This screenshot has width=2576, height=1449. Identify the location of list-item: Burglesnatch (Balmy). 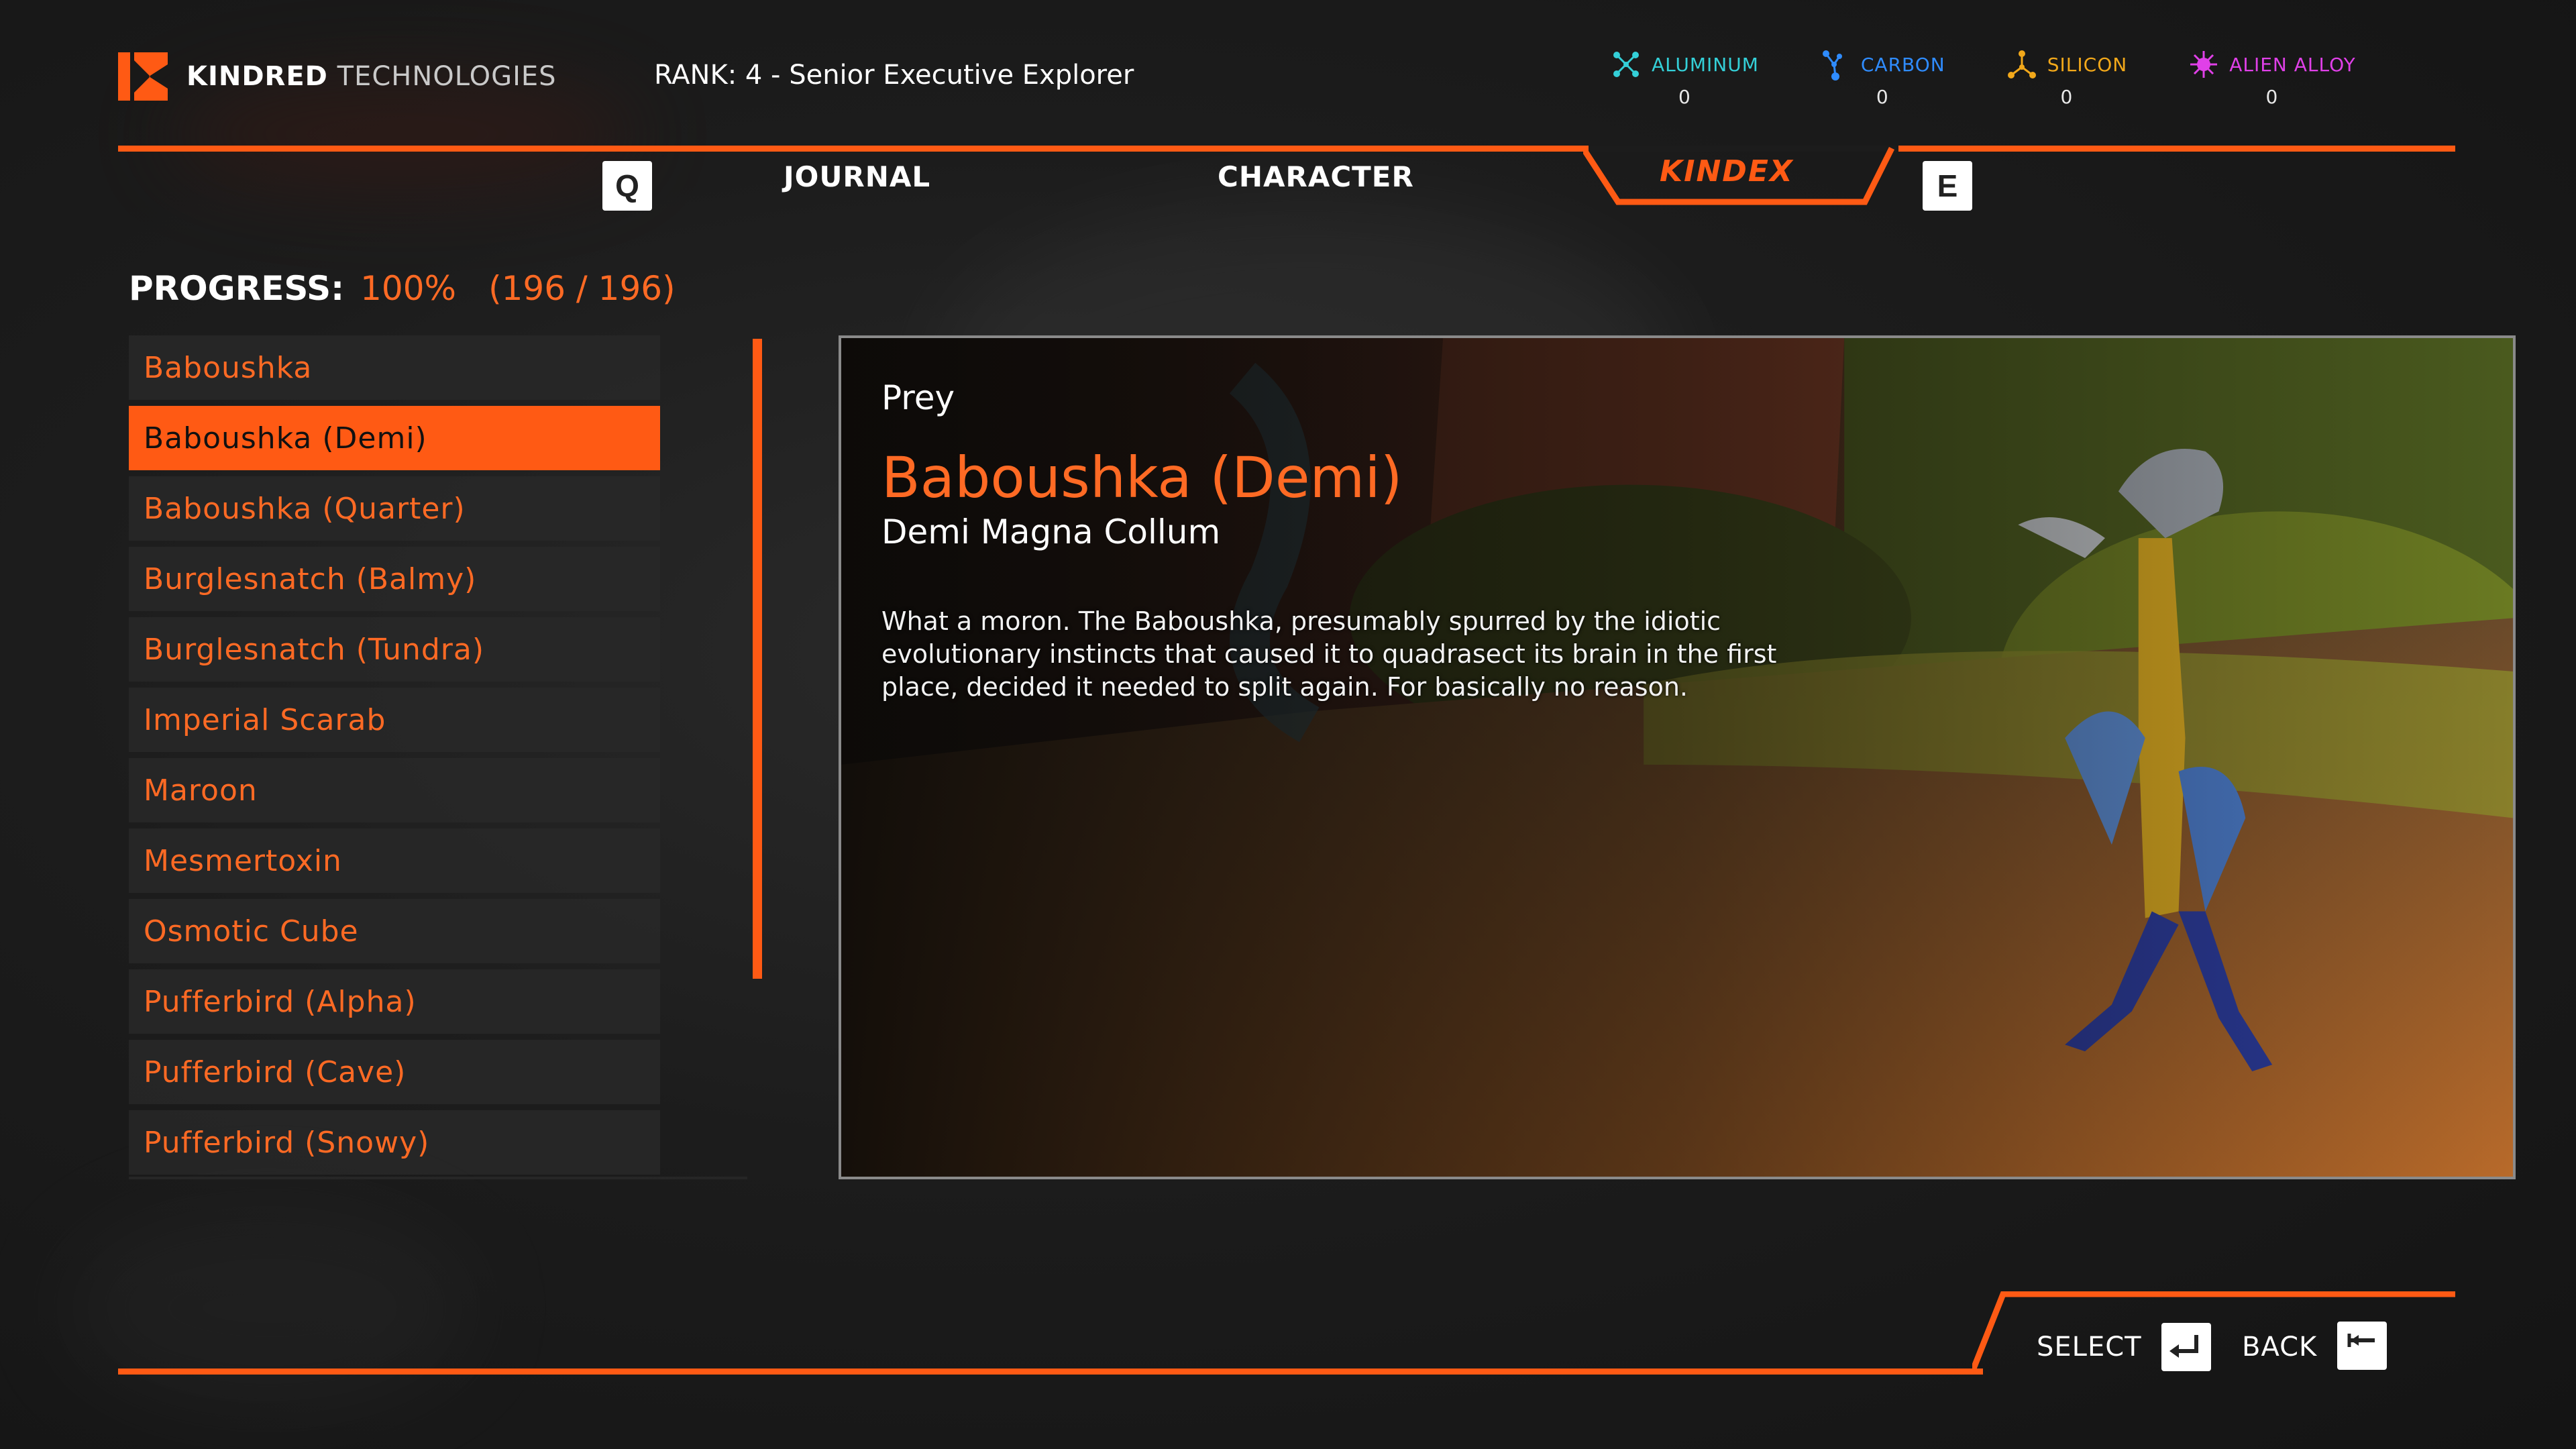
(394, 579).